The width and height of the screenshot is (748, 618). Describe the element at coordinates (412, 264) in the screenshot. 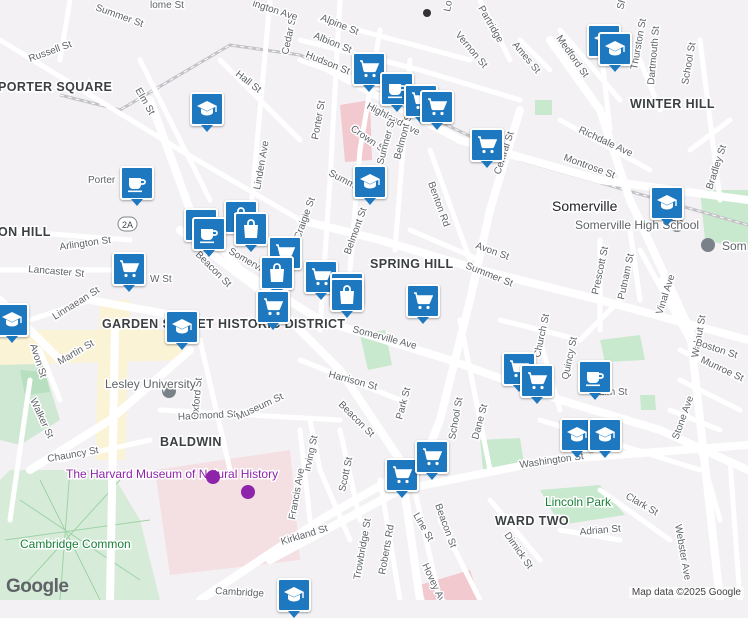

I see `area-label-spring-hill: SPRING HILL` at that location.